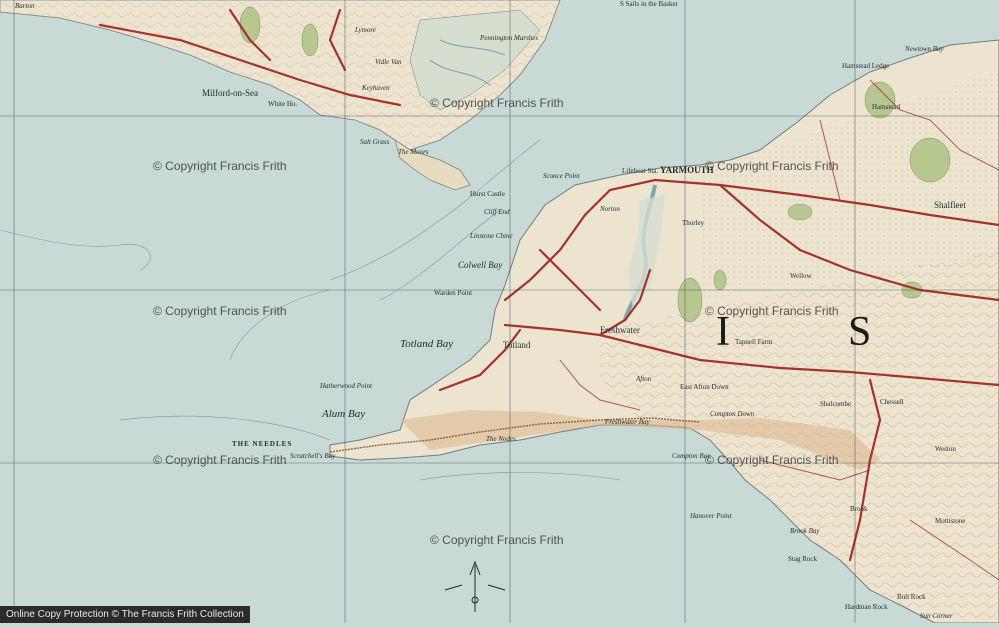 This screenshot has height=628, width=999. What do you see at coordinates (497, 212) in the screenshot?
I see `label-cliff-end: Cliff End` at bounding box center [497, 212].